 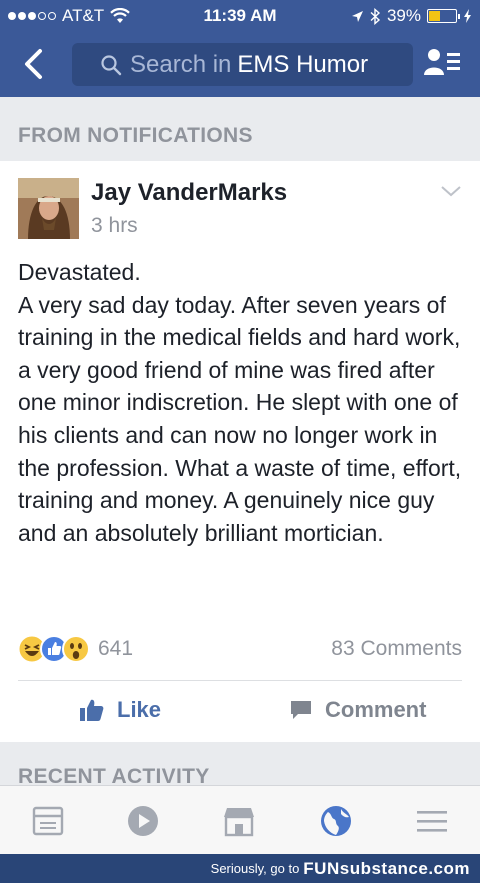 I want to click on comment-label: Comment, so click(x=376, y=709).